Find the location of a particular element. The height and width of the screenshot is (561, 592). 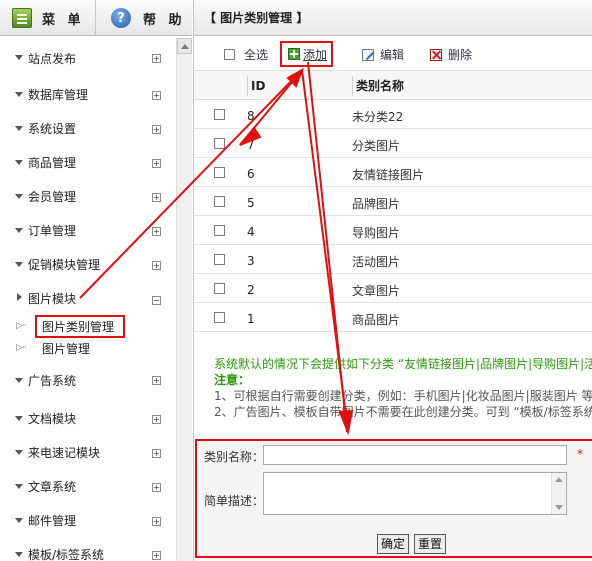

table-row: 2 文章图片 is located at coordinates (393, 288).